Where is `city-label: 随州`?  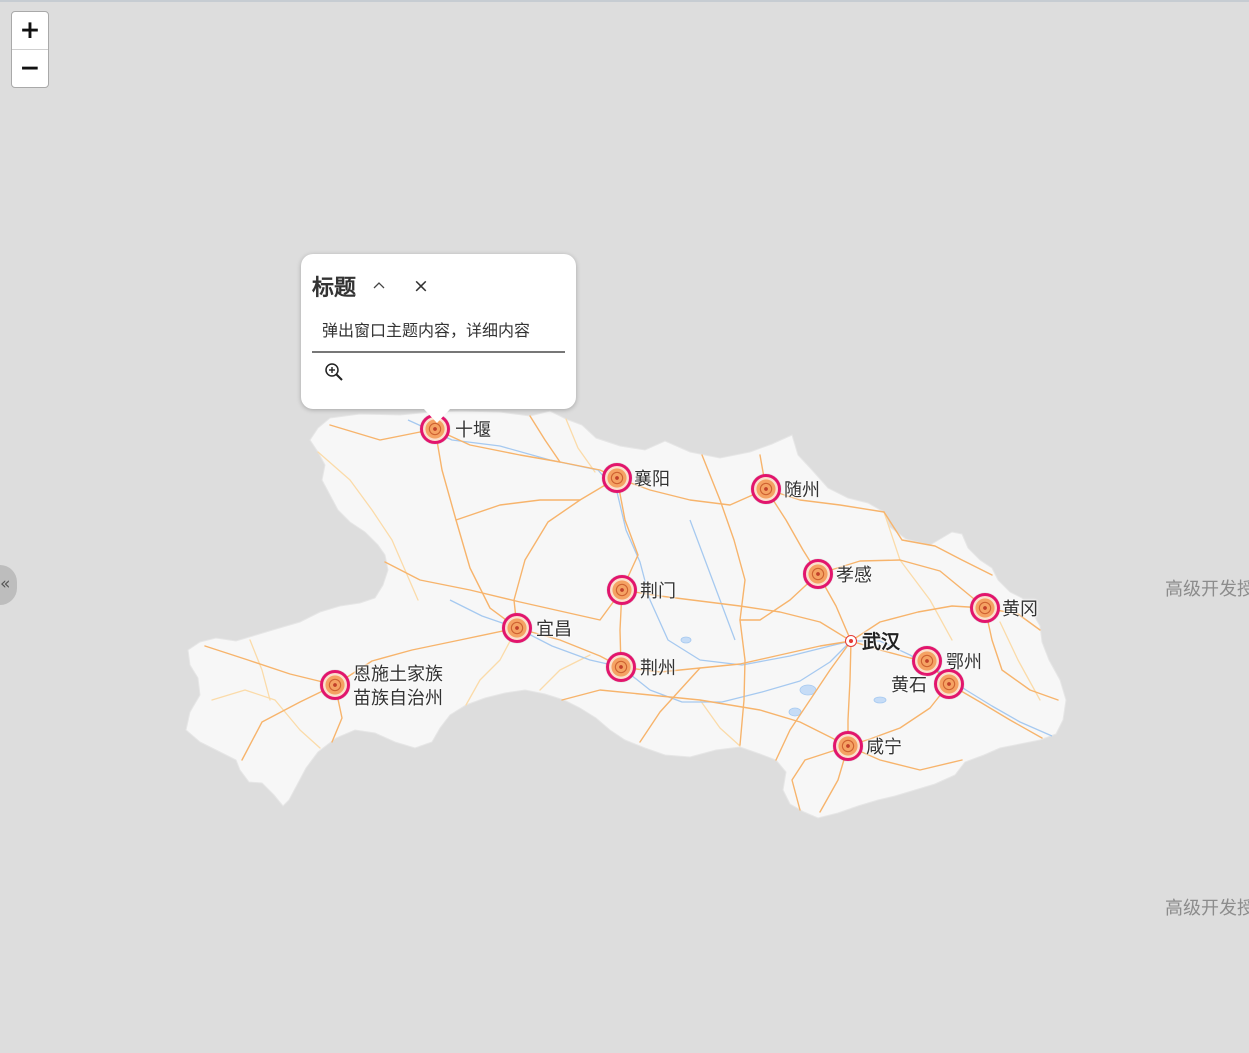
city-label: 随州 is located at coordinates (802, 490).